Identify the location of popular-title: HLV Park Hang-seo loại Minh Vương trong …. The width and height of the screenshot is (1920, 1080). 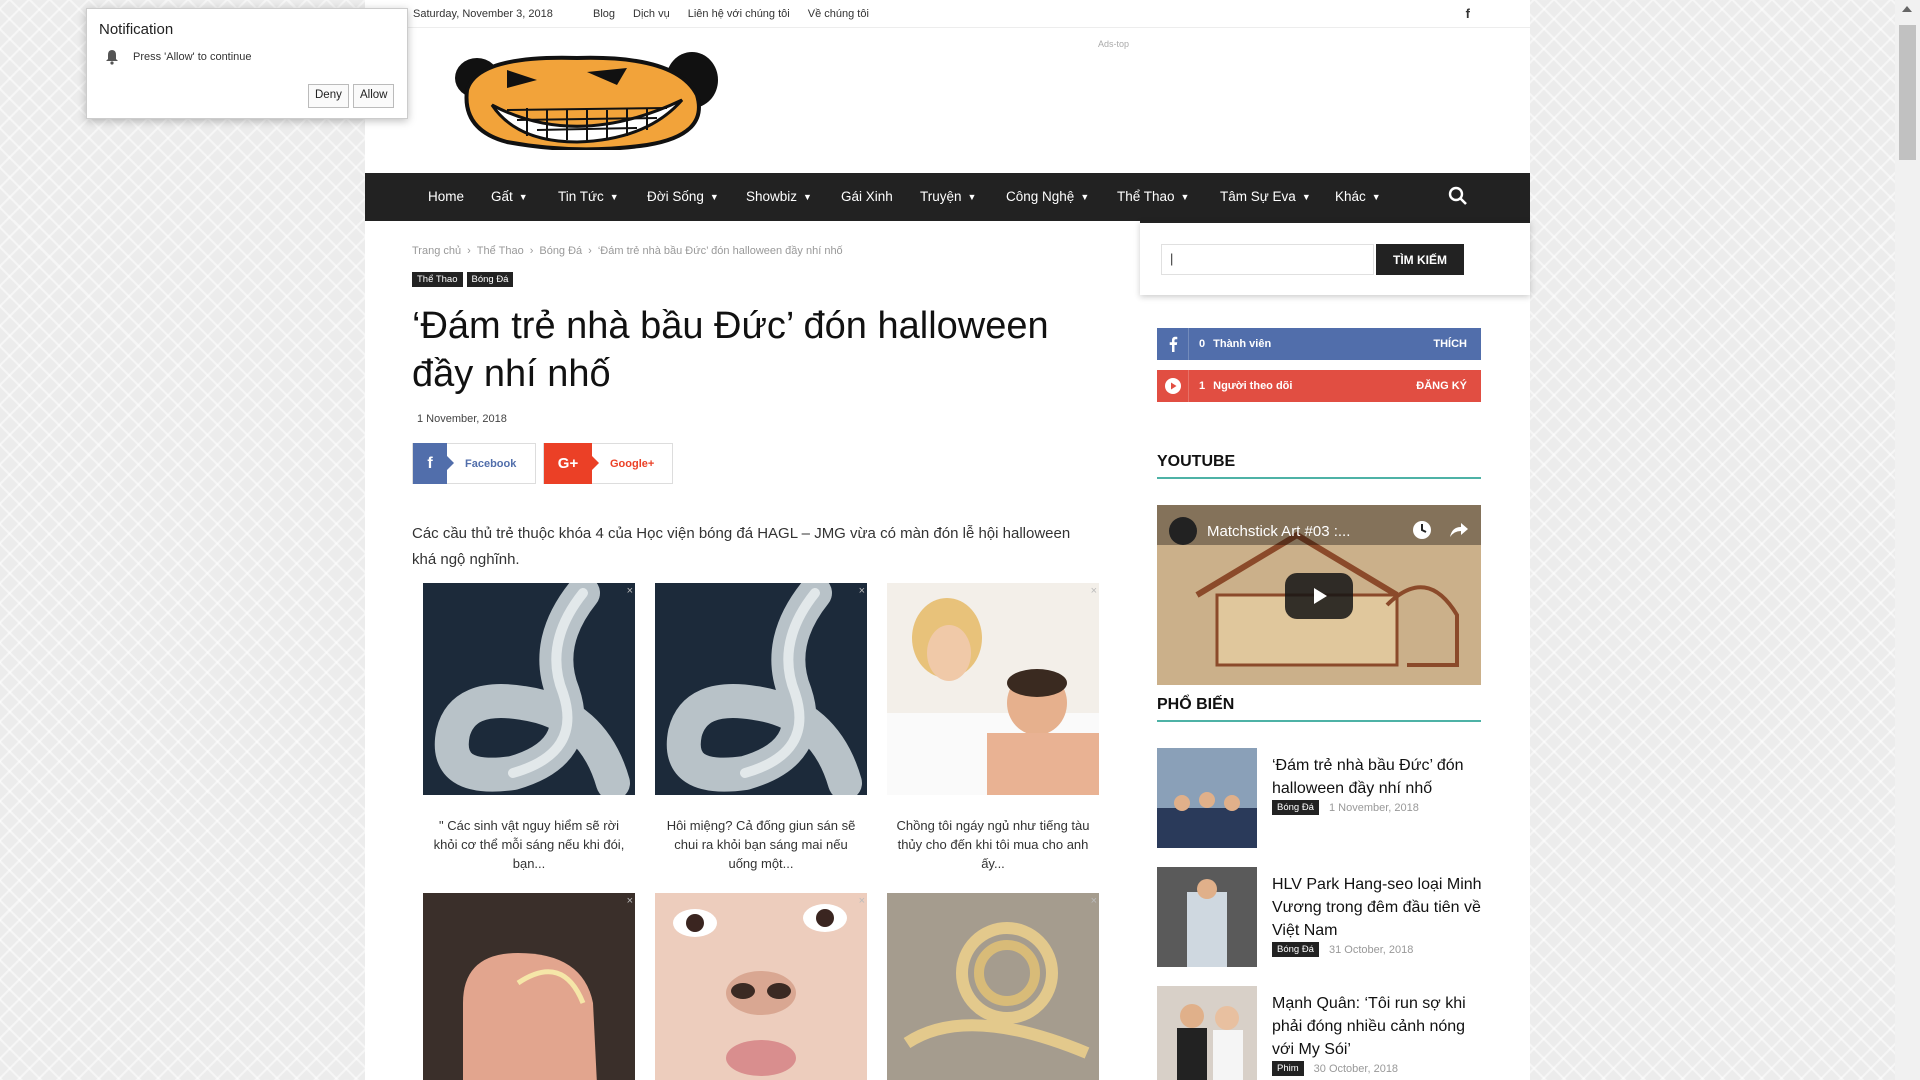
(1377, 907).